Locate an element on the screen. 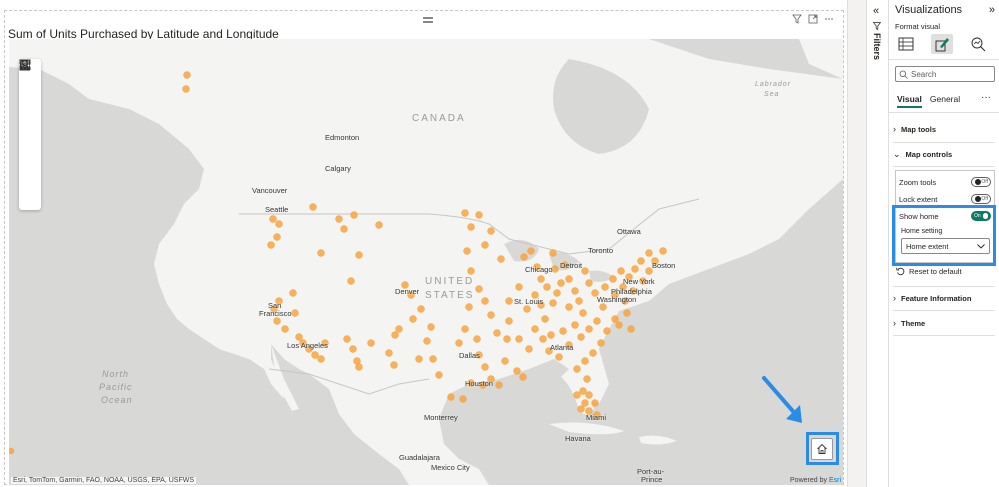  filters-pane: « Filters is located at coordinates (877, 243).